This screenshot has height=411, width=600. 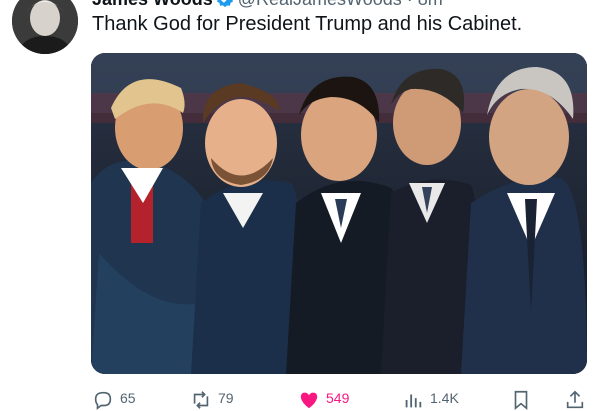 What do you see at coordinates (114, 396) in the screenshot?
I see `reply-button: 65` at bounding box center [114, 396].